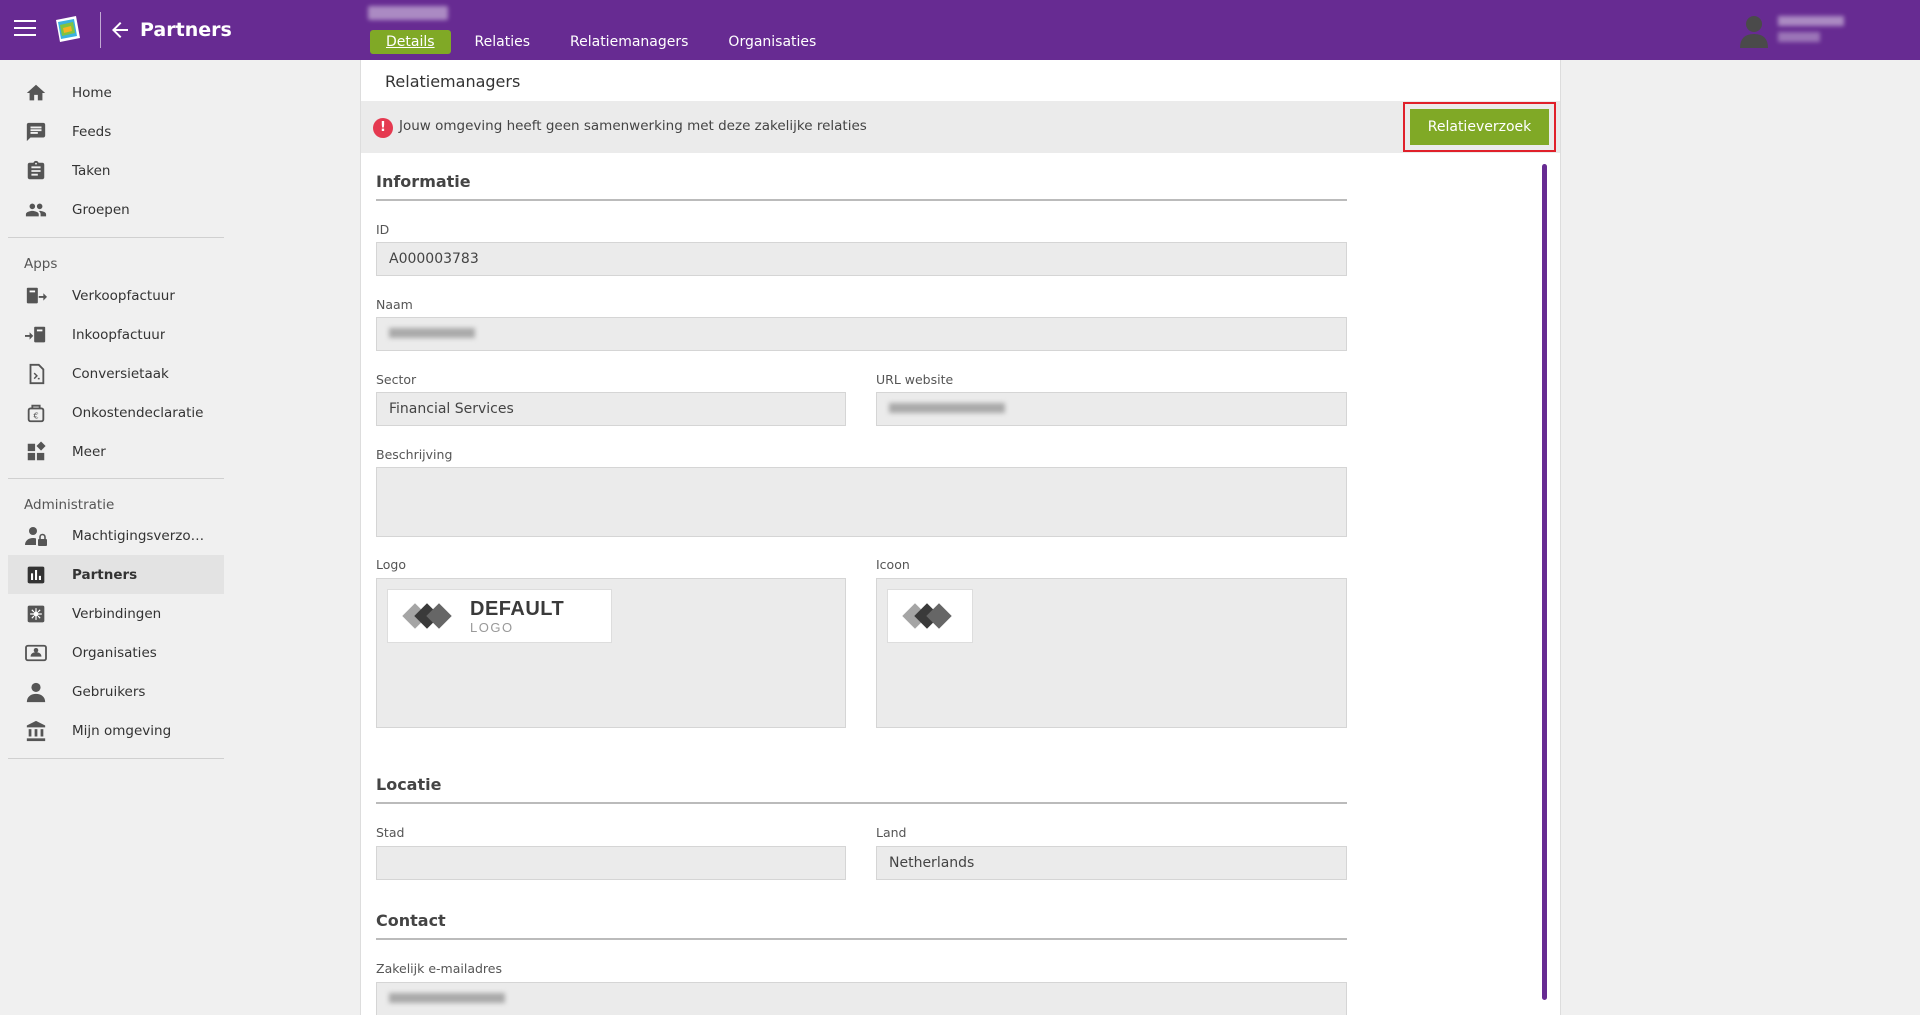 Image resolution: width=1920 pixels, height=1015 pixels. Describe the element at coordinates (611, 653) in the screenshot. I see `logo-field: DEFAULT LOGO` at that location.